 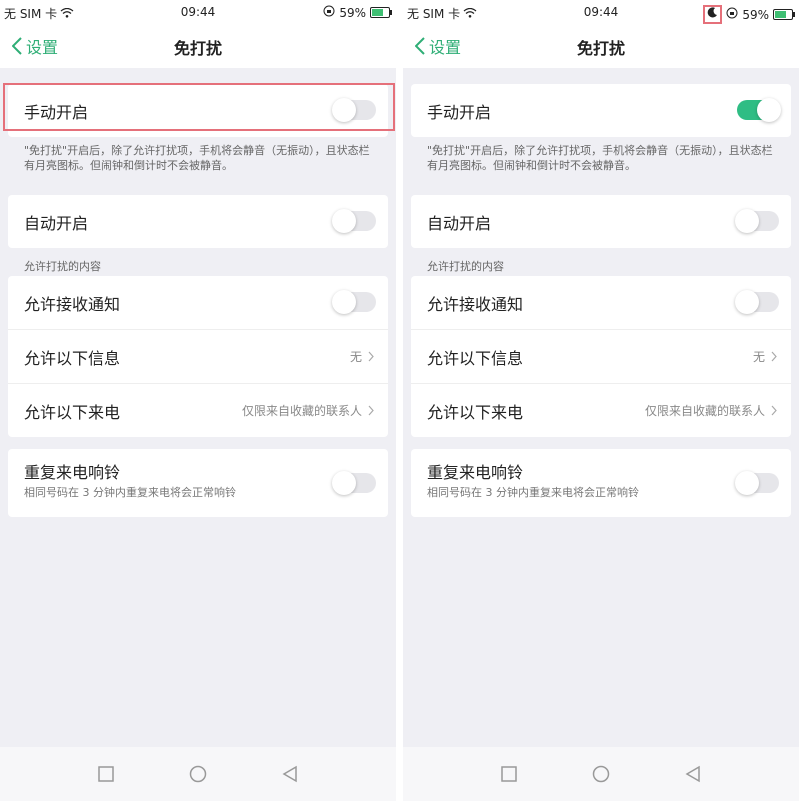 I want to click on moon-icon, so click(x=713, y=14).